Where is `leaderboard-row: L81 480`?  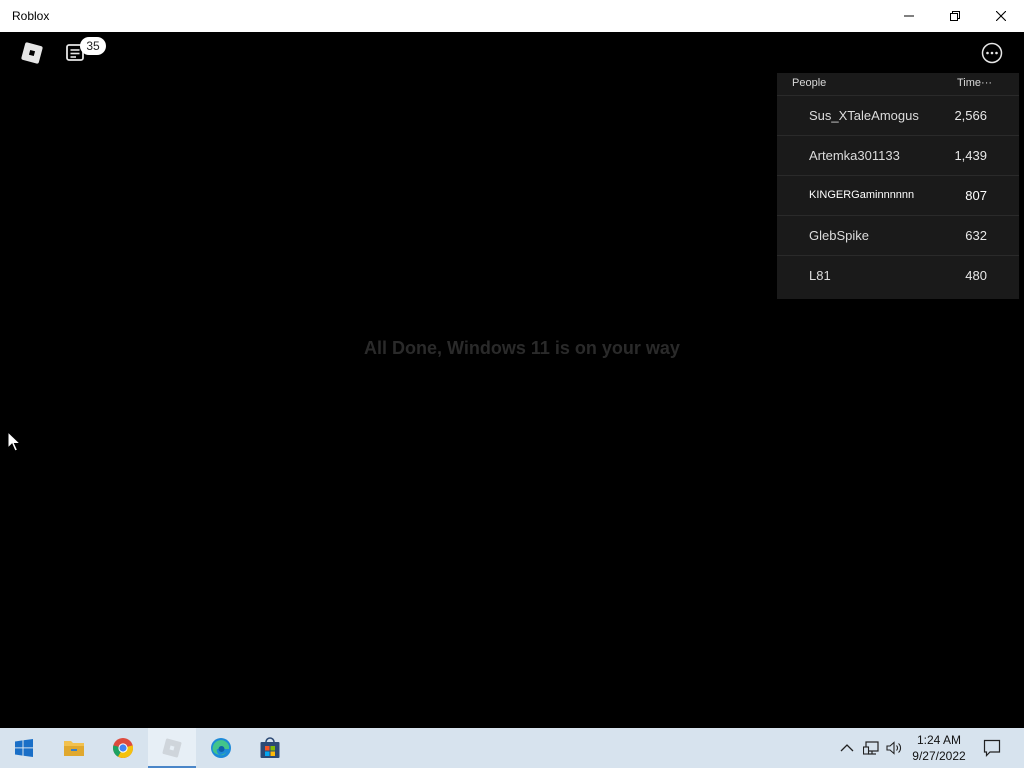 leaderboard-row: L81 480 is located at coordinates (898, 275).